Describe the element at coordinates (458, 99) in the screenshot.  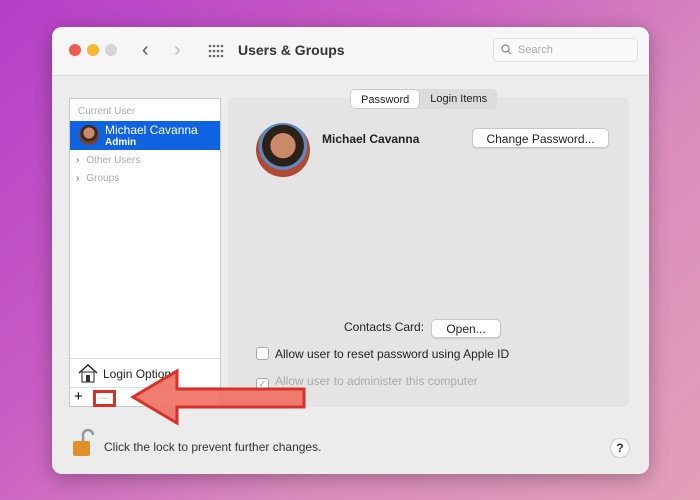
I see `tab-login-items: Login Items` at that location.